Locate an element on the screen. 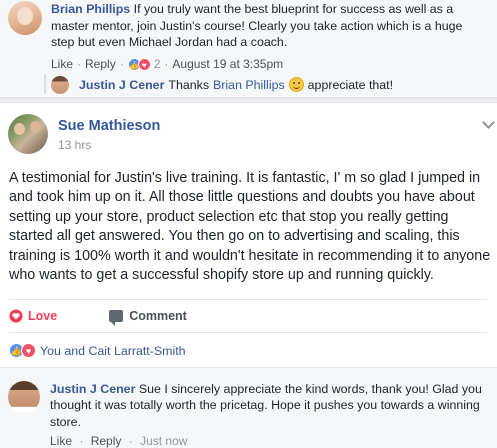 The image size is (497, 448). comment-timestamp: August 19 at 3:35pm is located at coordinates (227, 64).